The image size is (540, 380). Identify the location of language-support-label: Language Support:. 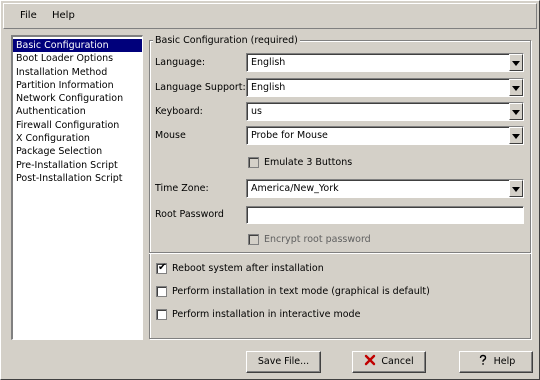
(200, 87).